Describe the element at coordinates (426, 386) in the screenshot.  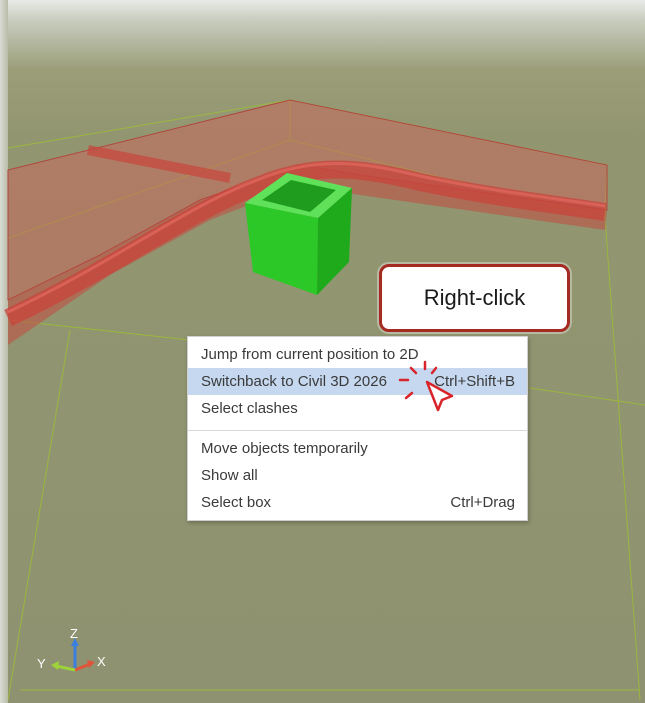
I see `click-cursor-icon` at that location.